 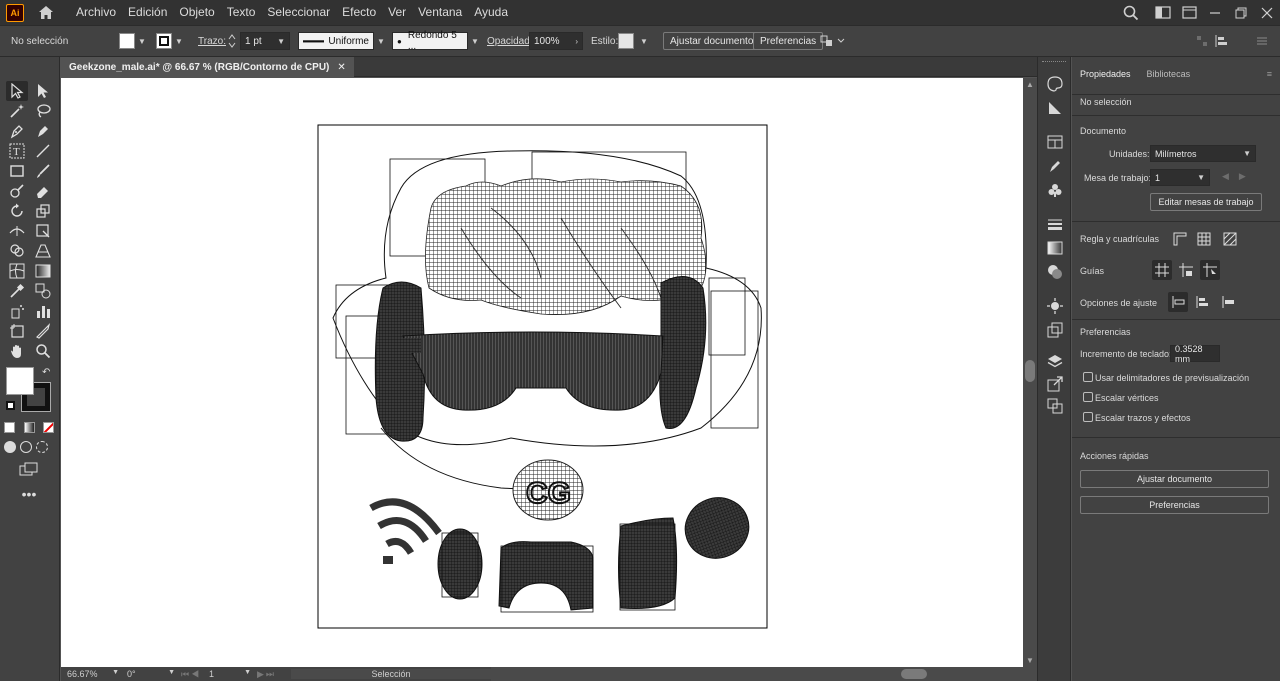 What do you see at coordinates (10, 405) in the screenshot?
I see `default-colors-icon` at bounding box center [10, 405].